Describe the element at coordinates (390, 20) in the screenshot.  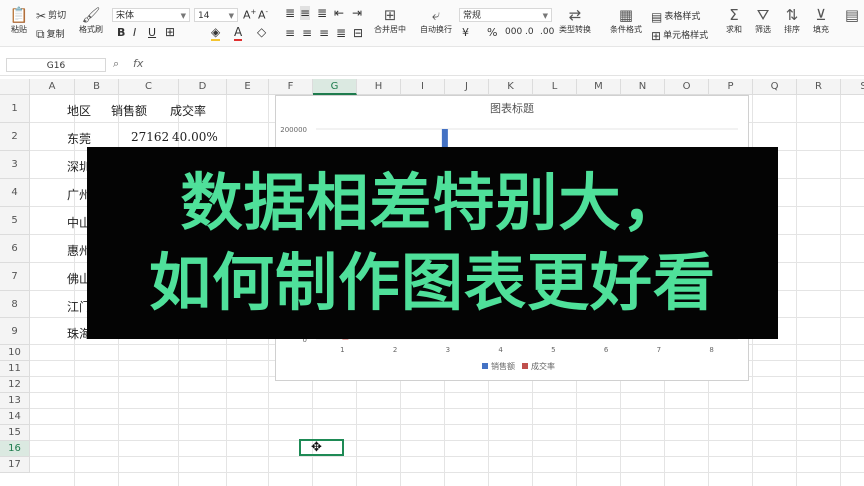
I see `merge-center-button: ⊞ 合并居中` at that location.